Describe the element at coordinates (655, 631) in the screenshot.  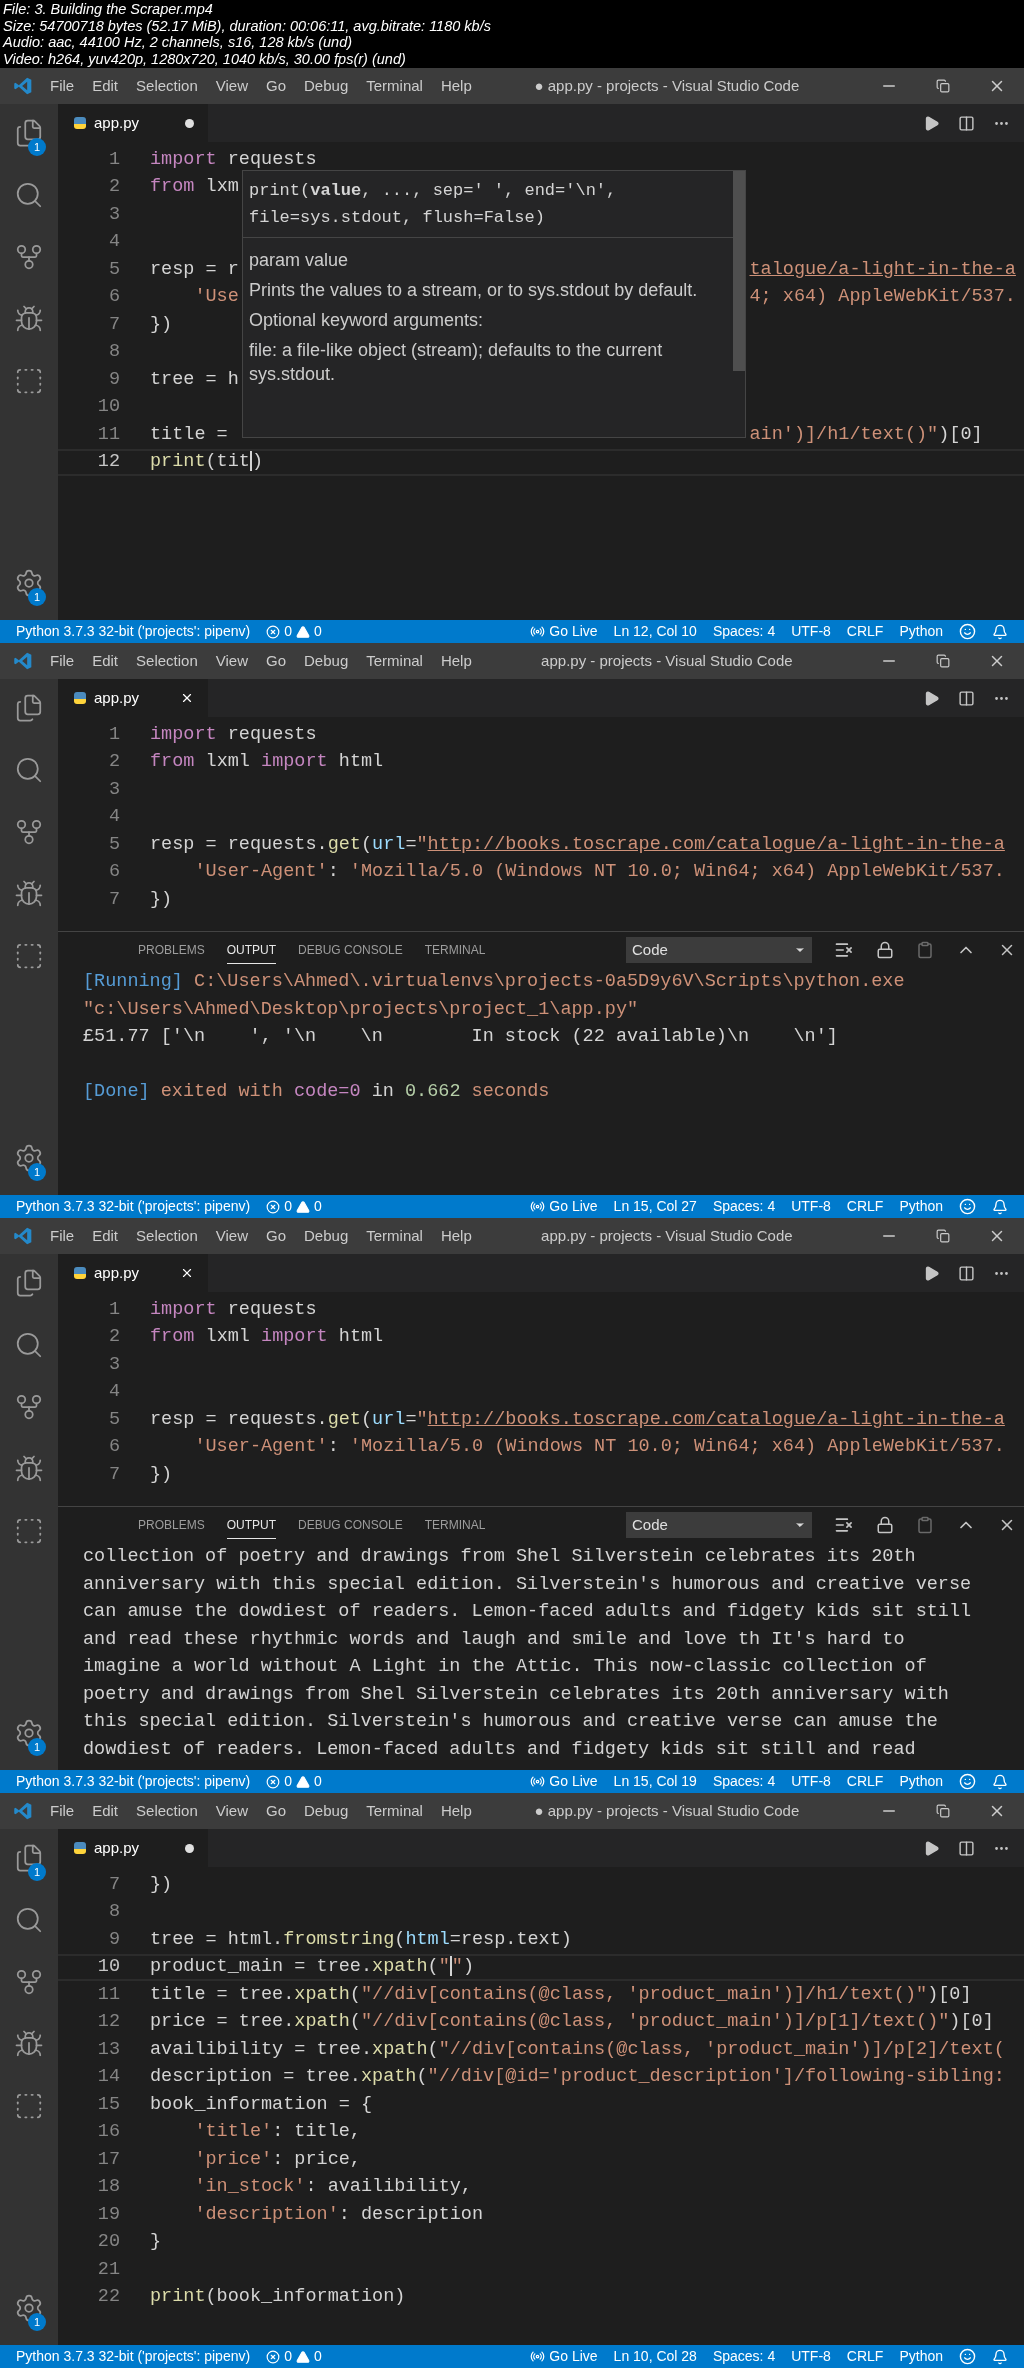
I see `cursor-position: Ln 12, Col 10` at that location.